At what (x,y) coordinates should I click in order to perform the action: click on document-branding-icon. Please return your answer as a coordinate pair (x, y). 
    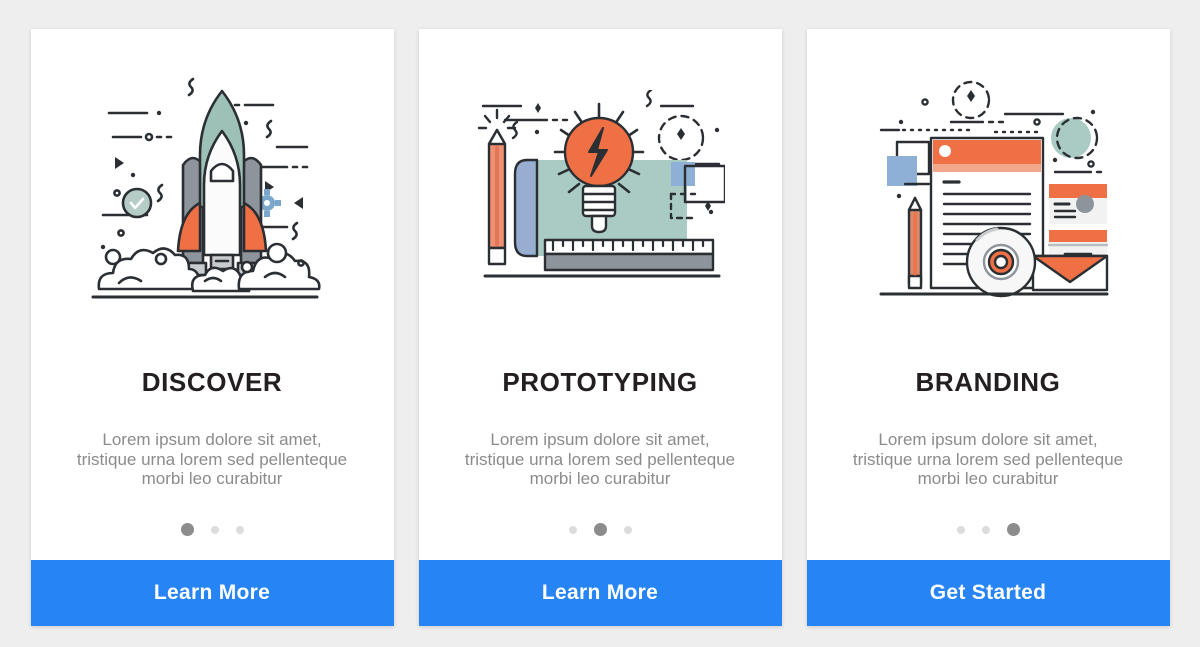
    Looking at the image, I should click on (994, 189).